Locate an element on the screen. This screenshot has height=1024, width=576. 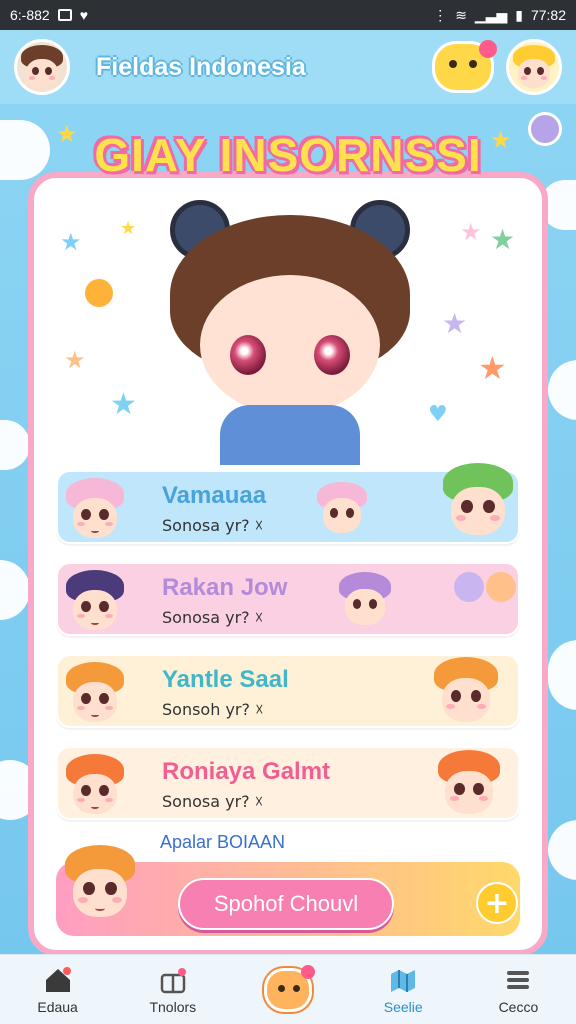
nav-label: Seelie is located at coordinates (403, 1006).